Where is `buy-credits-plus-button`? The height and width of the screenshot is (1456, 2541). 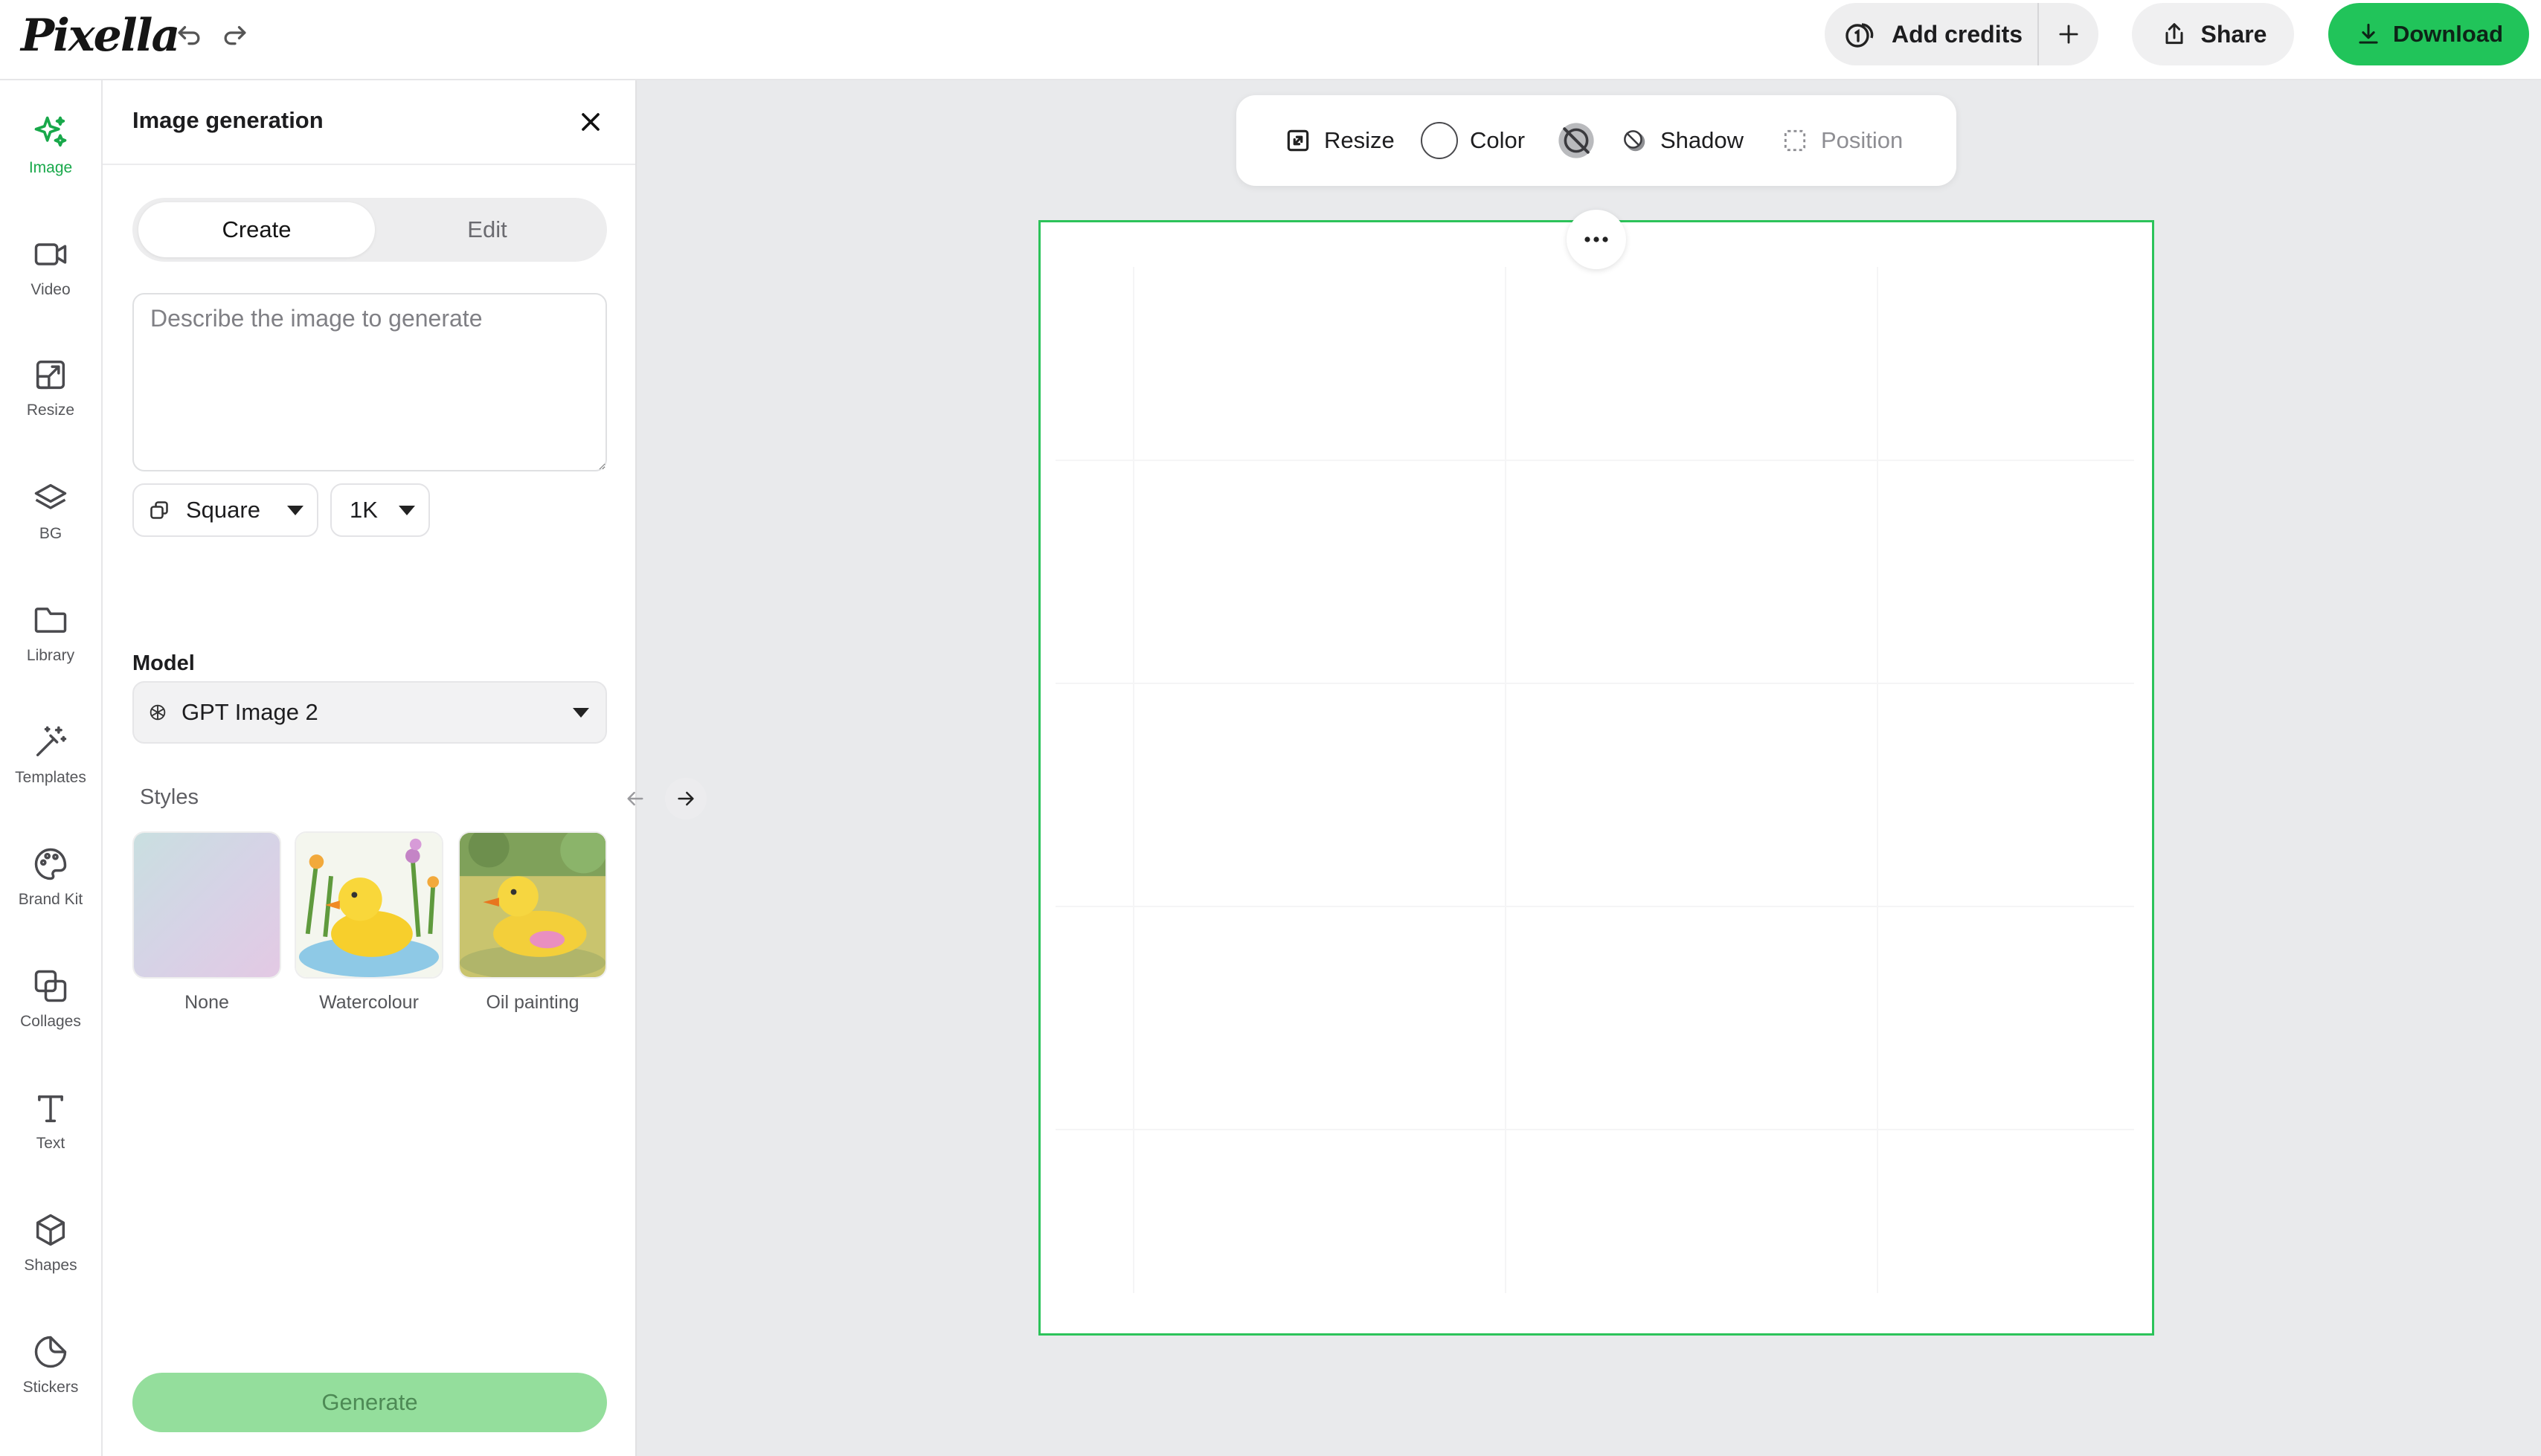 buy-credits-plus-button is located at coordinates (2068, 34).